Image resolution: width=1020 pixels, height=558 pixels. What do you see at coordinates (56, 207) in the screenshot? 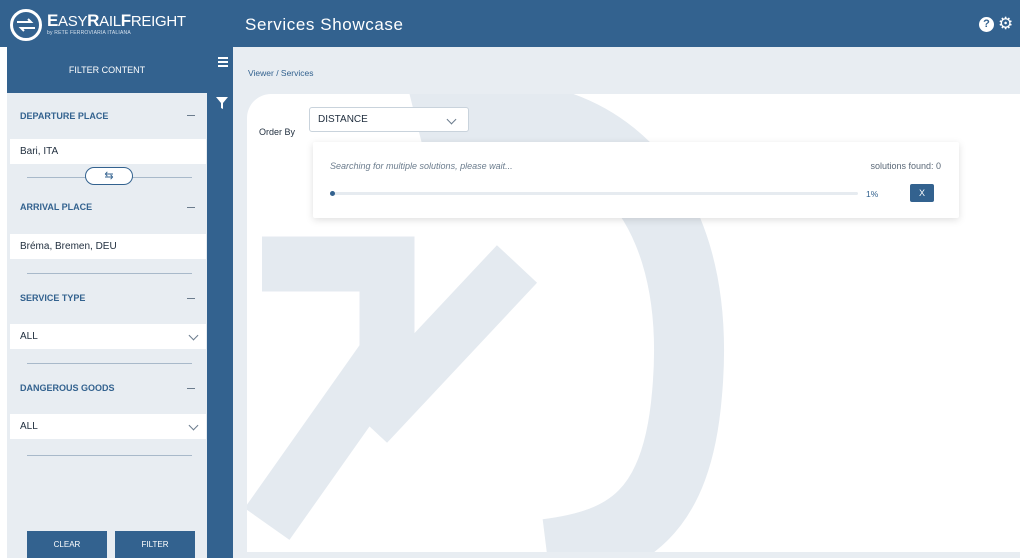
I see `arrival-place-title: ARRIVAL PLACE` at bounding box center [56, 207].